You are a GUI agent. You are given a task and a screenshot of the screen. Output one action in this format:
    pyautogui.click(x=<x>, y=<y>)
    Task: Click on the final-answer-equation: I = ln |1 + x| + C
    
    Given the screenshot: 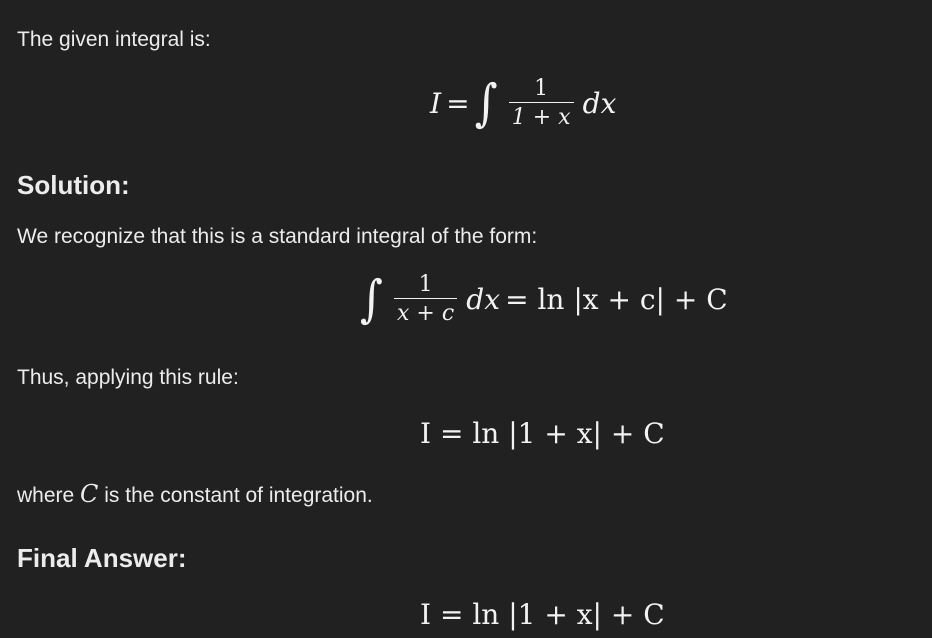 What is the action you would take?
    pyautogui.click(x=542, y=614)
    